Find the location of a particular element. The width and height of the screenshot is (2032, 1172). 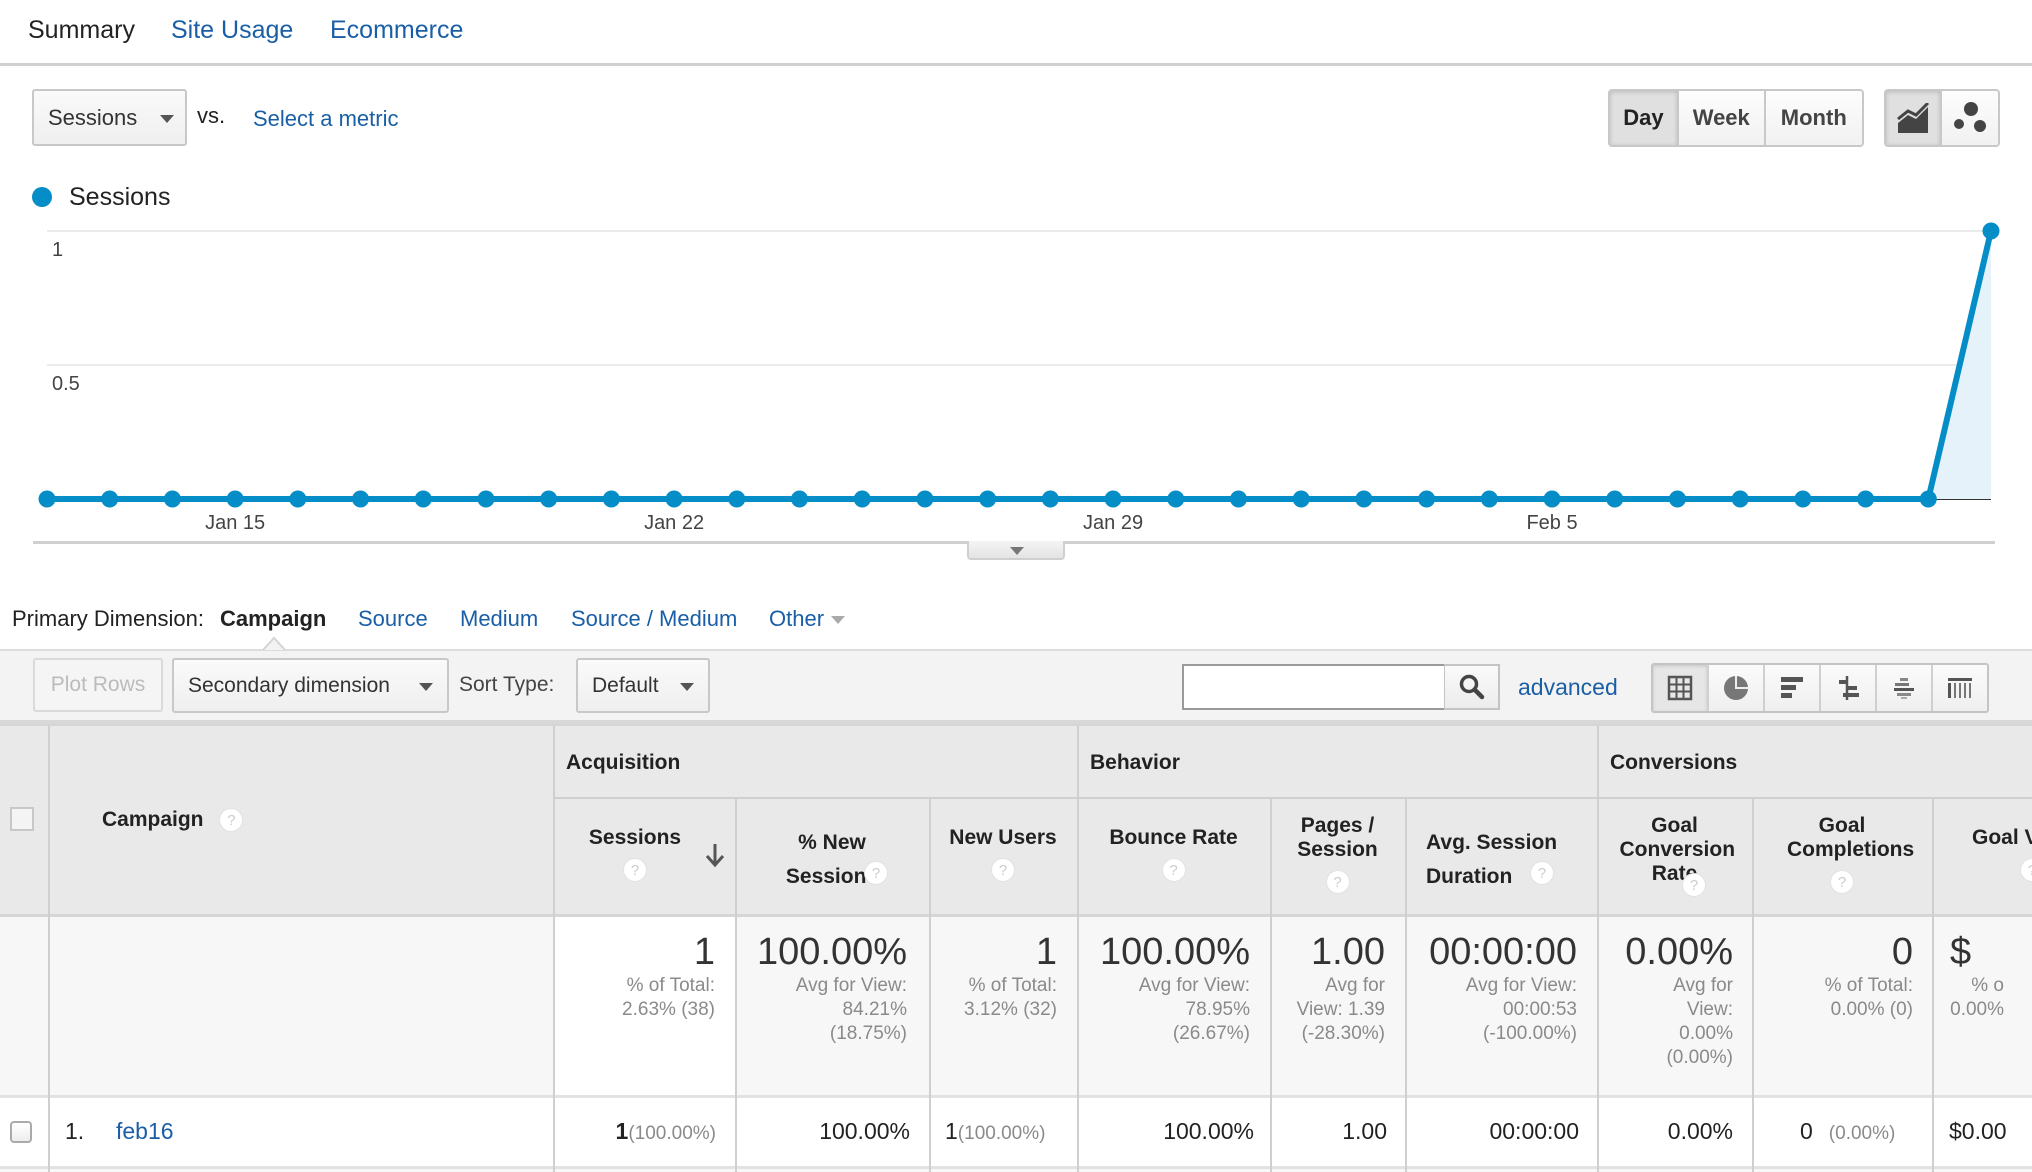

total-goal-value: $ % o 0.00% is located at coordinates (1977, 975).